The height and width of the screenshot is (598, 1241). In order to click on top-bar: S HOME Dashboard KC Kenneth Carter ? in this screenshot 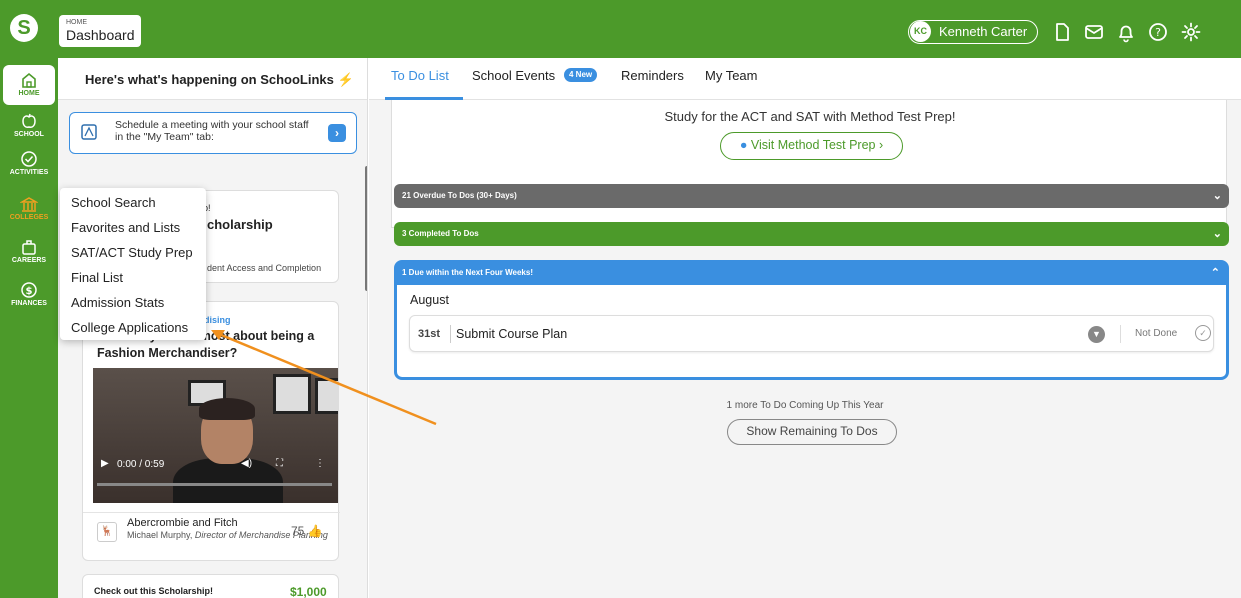, I will do `click(620, 29)`.